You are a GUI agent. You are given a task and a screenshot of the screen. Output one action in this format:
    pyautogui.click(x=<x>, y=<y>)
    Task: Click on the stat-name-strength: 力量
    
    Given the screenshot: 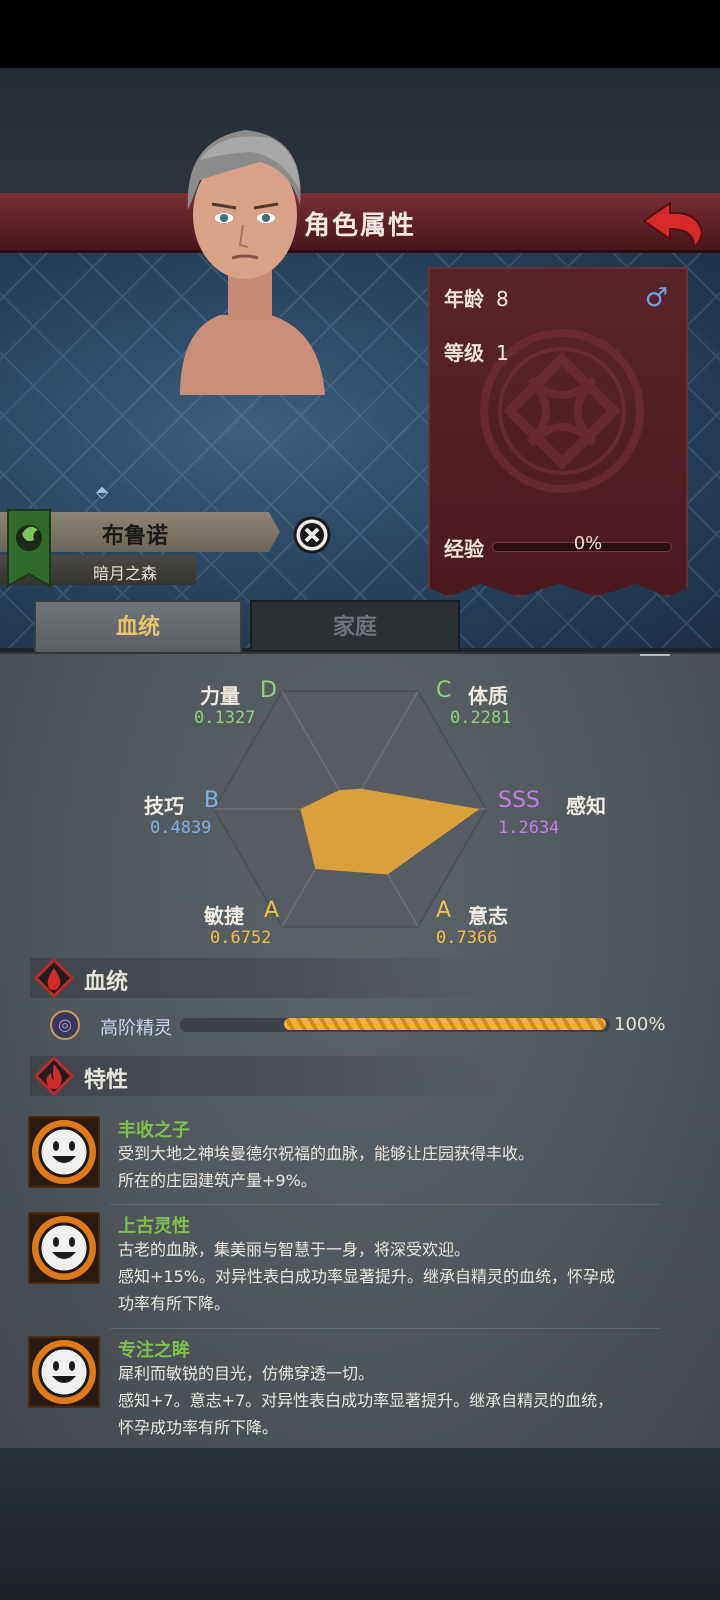 What is the action you would take?
    pyautogui.click(x=220, y=696)
    